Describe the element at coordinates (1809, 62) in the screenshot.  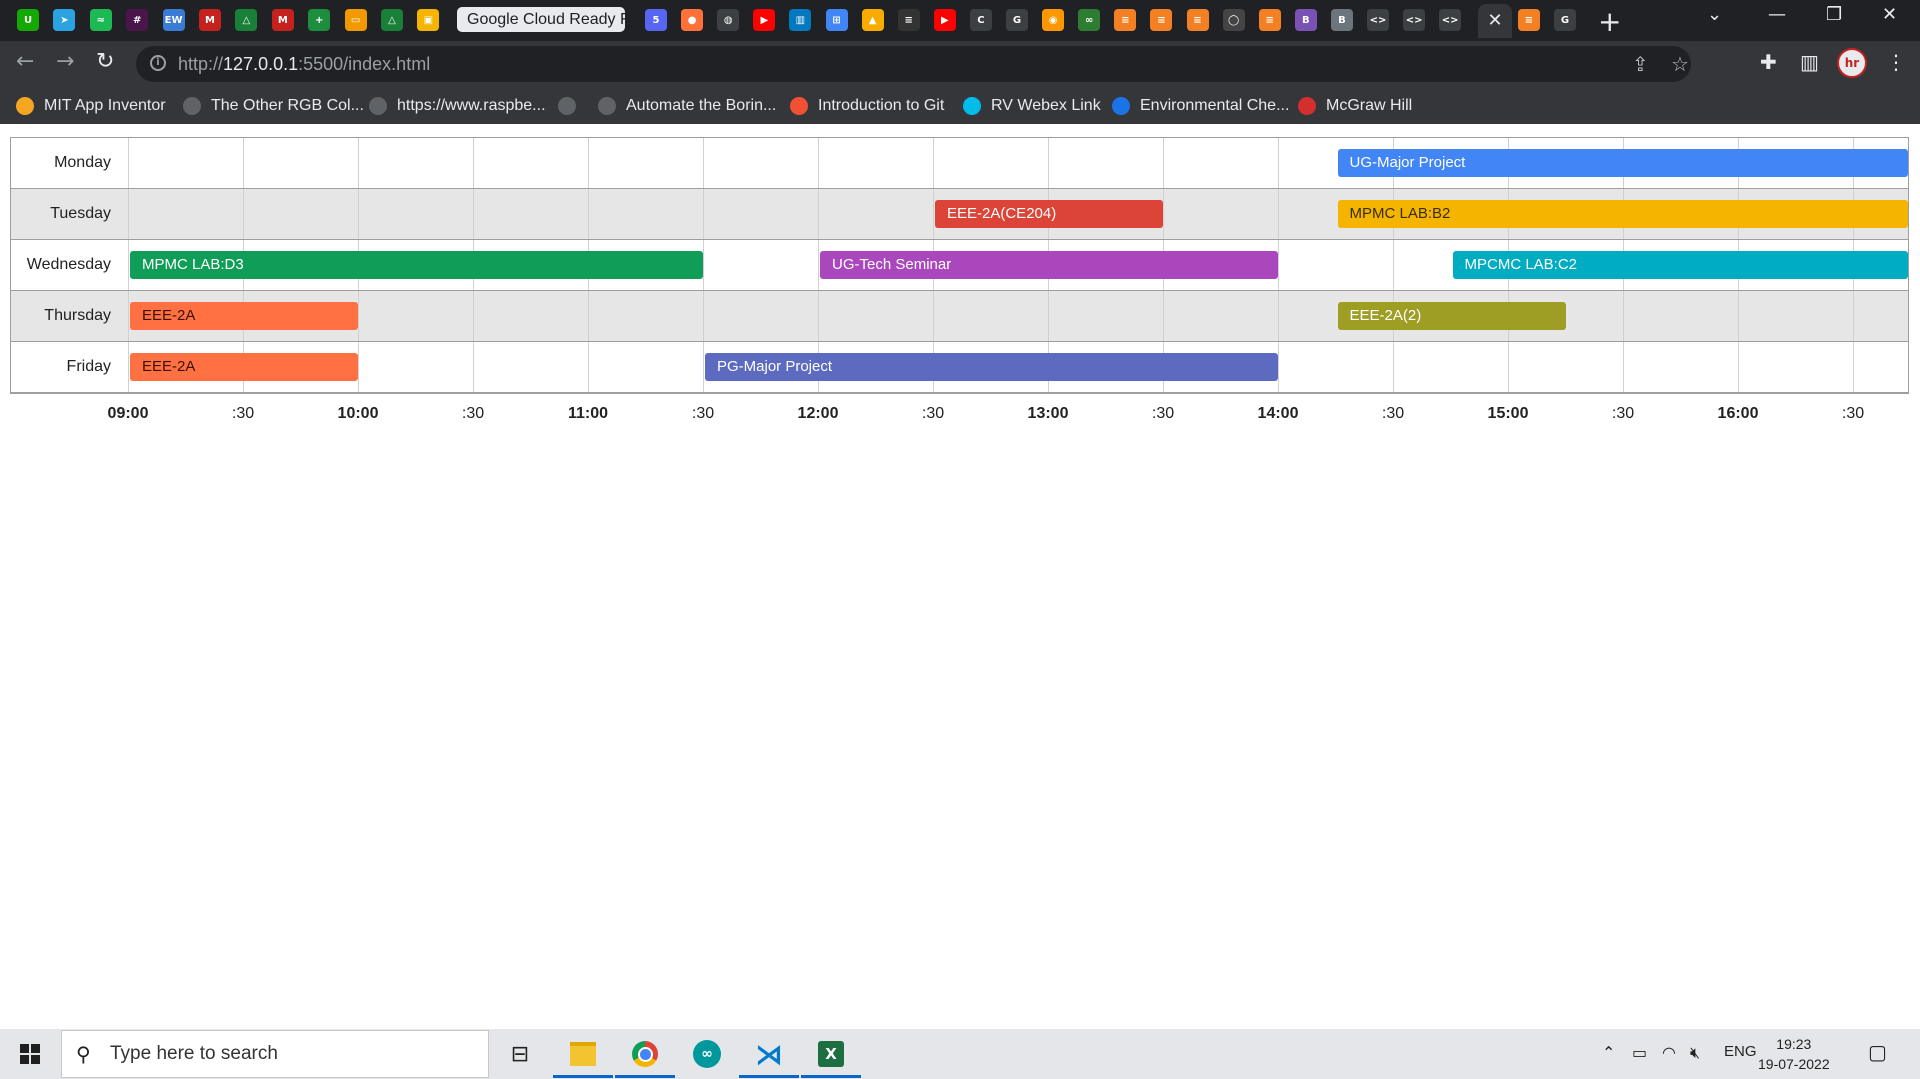
I see `side-panel-icon: ▥` at that location.